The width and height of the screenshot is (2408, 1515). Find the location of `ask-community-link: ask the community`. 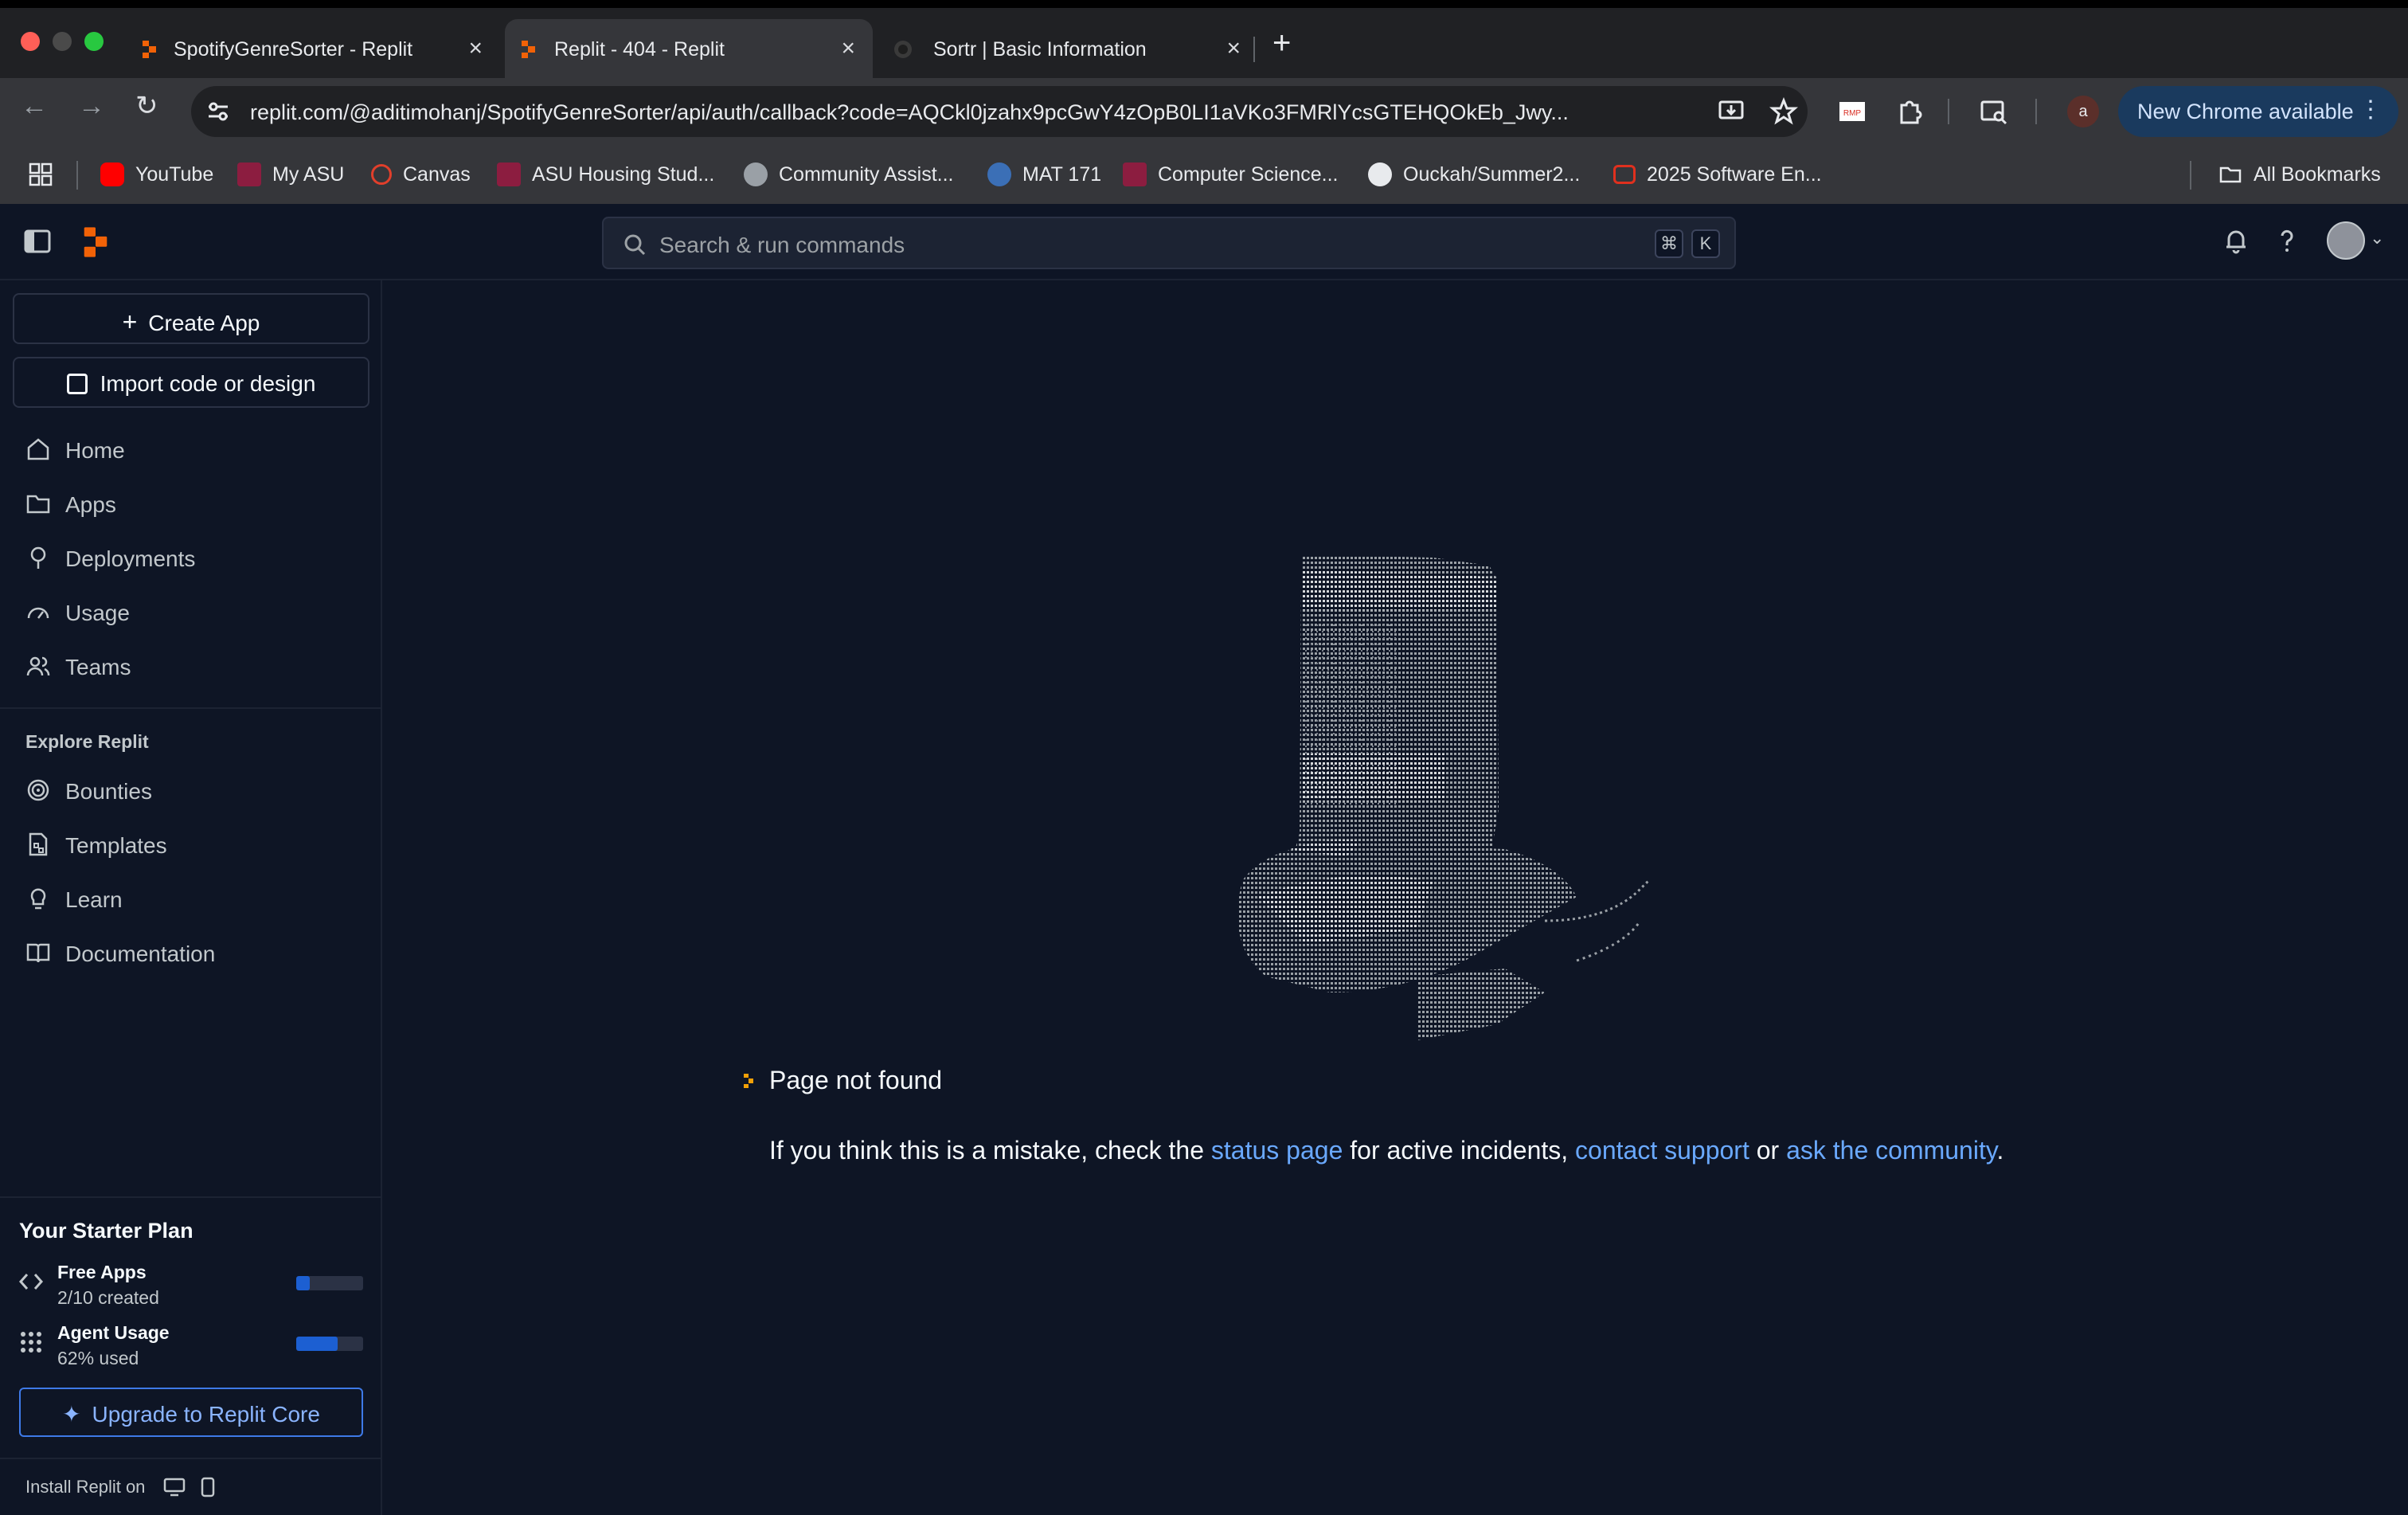

ask-community-link: ask the community is located at coordinates (1891, 1150).